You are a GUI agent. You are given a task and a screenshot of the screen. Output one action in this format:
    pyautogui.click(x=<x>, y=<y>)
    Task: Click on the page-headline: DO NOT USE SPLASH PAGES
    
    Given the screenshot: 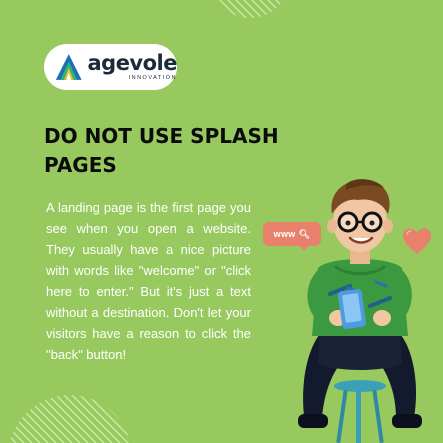 What is the action you would take?
    pyautogui.click(x=161, y=150)
    